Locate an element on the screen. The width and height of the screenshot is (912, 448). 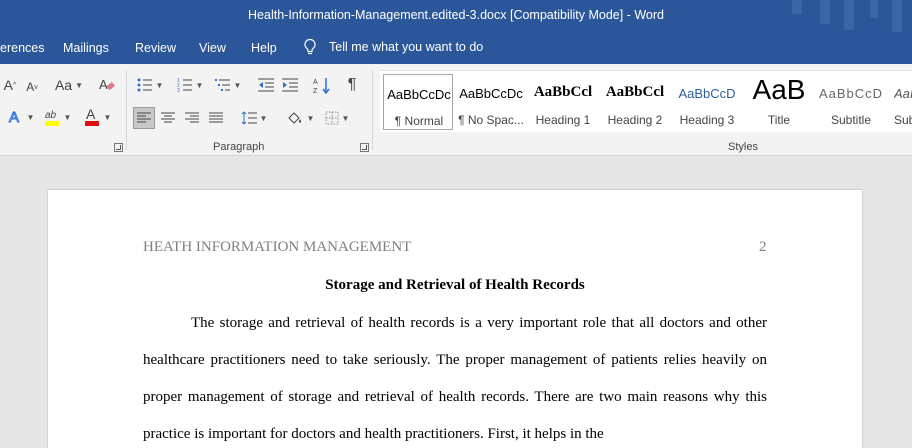
align-center-button is located at coordinates (168, 118).